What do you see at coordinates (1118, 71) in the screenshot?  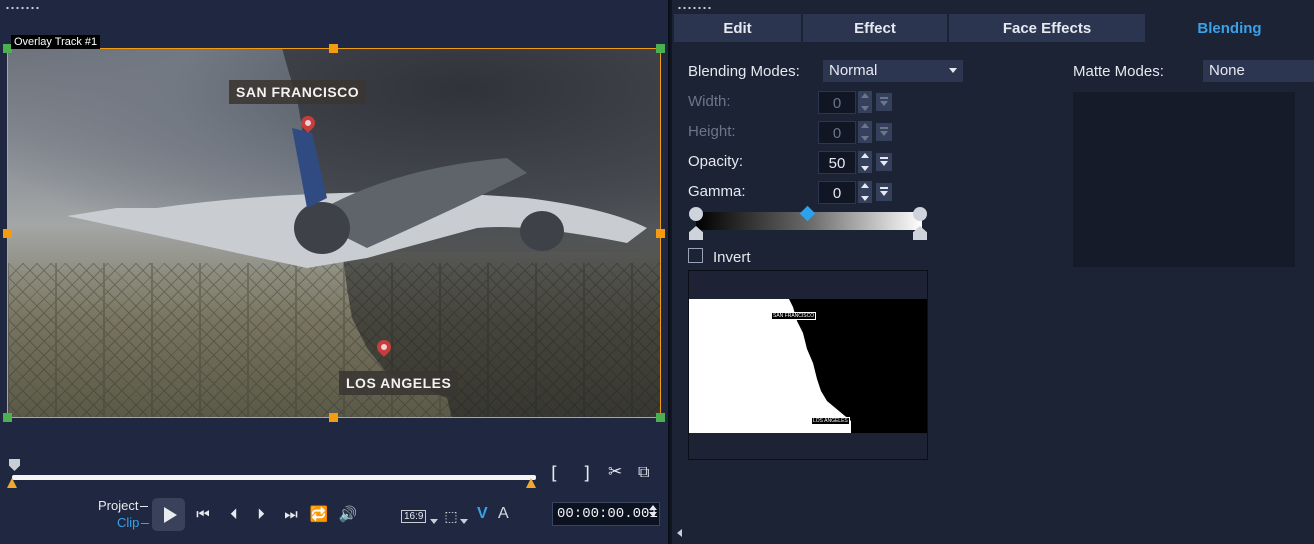 I see `matte-modes-label: Matte Modes:` at bounding box center [1118, 71].